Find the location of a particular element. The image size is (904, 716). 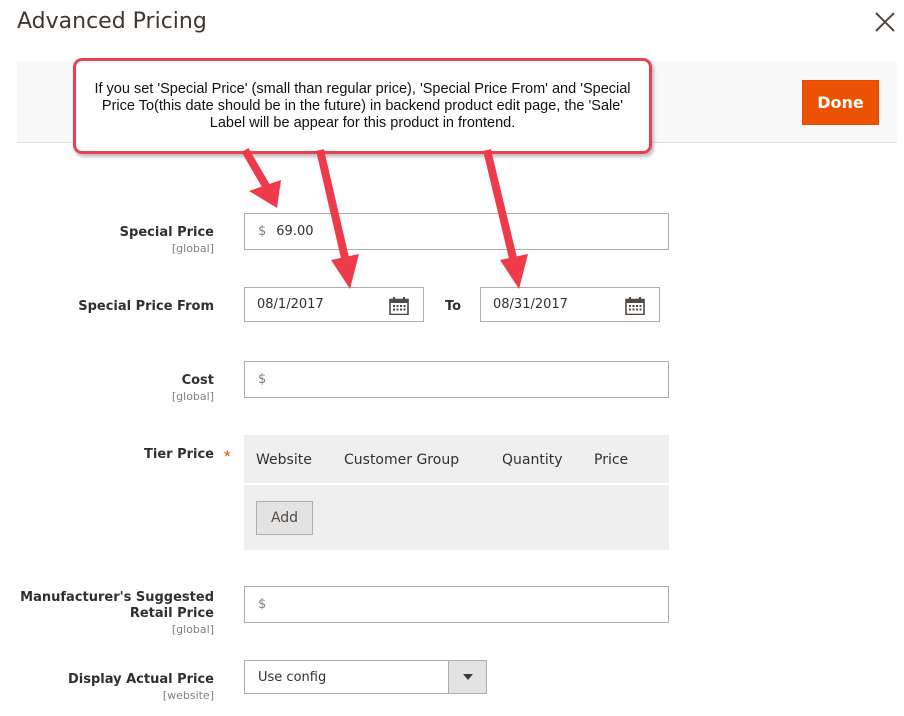

special-price-value: 69.00 is located at coordinates (295, 231).